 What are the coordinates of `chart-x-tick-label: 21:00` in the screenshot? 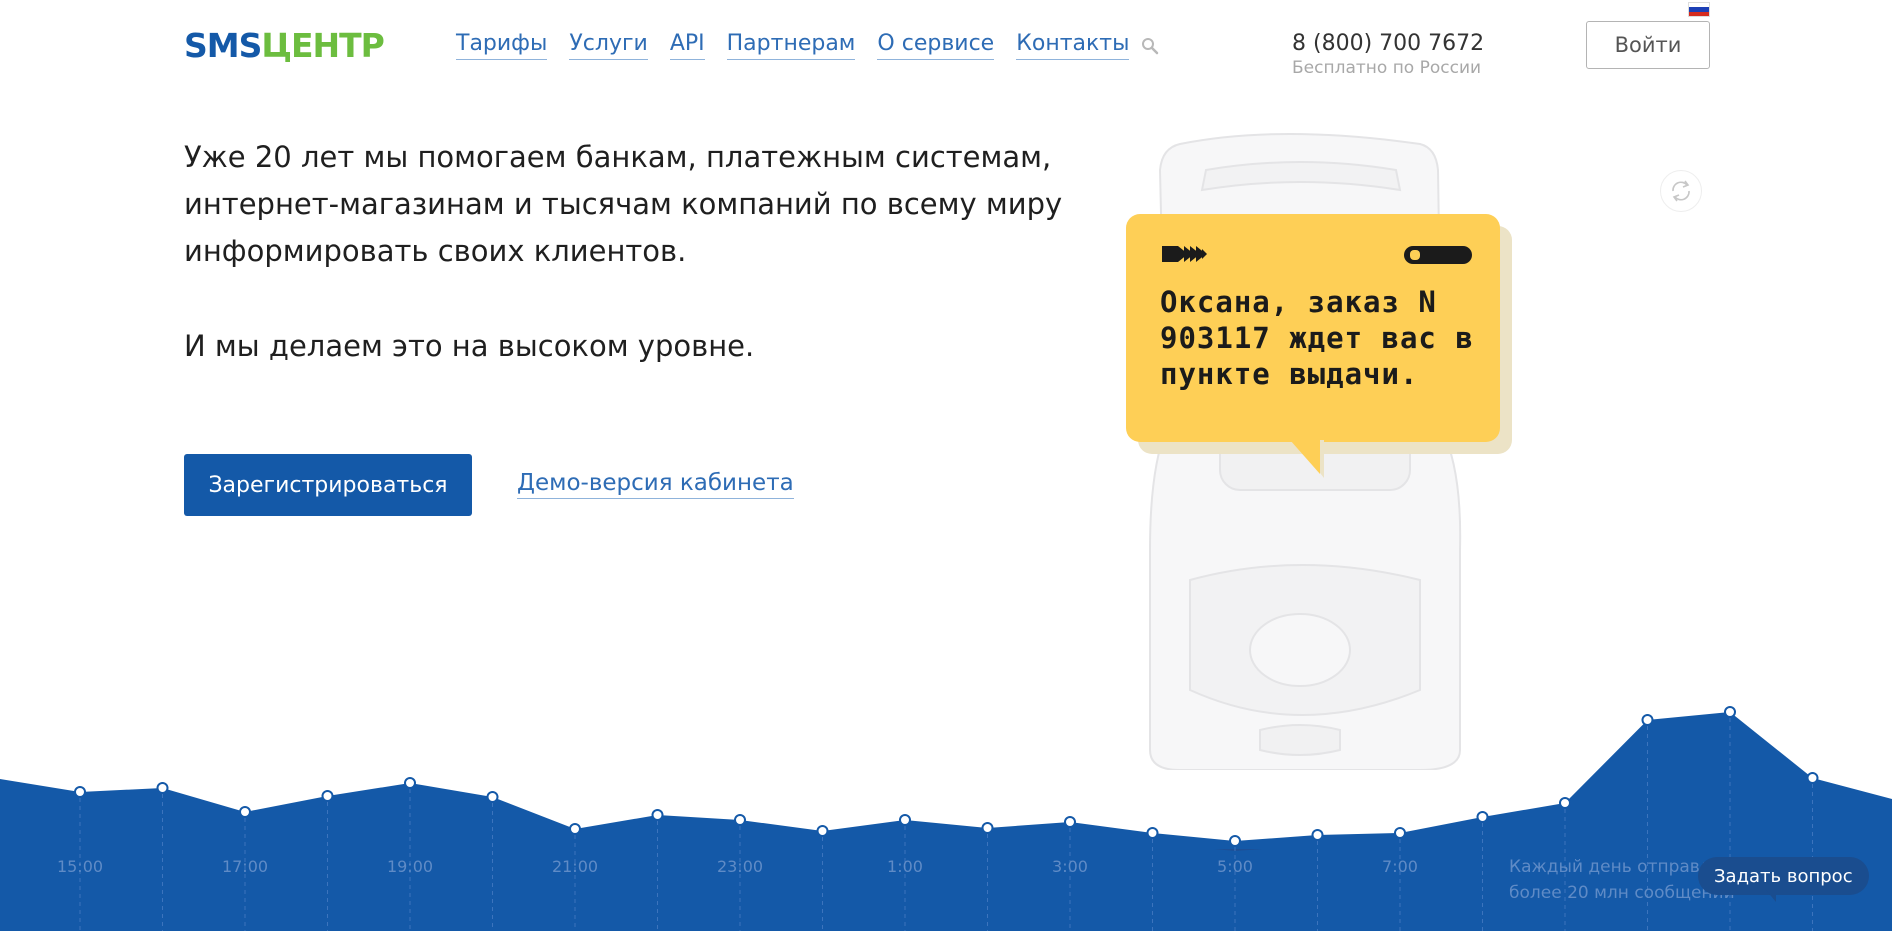 It's located at (575, 866).